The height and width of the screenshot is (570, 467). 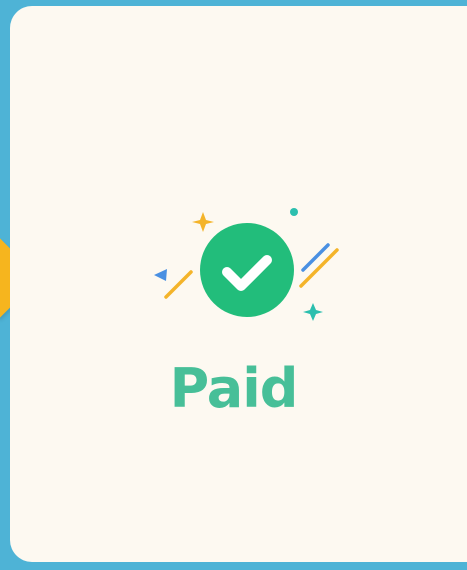 What do you see at coordinates (247, 270) in the screenshot?
I see `check-circle-icon` at bounding box center [247, 270].